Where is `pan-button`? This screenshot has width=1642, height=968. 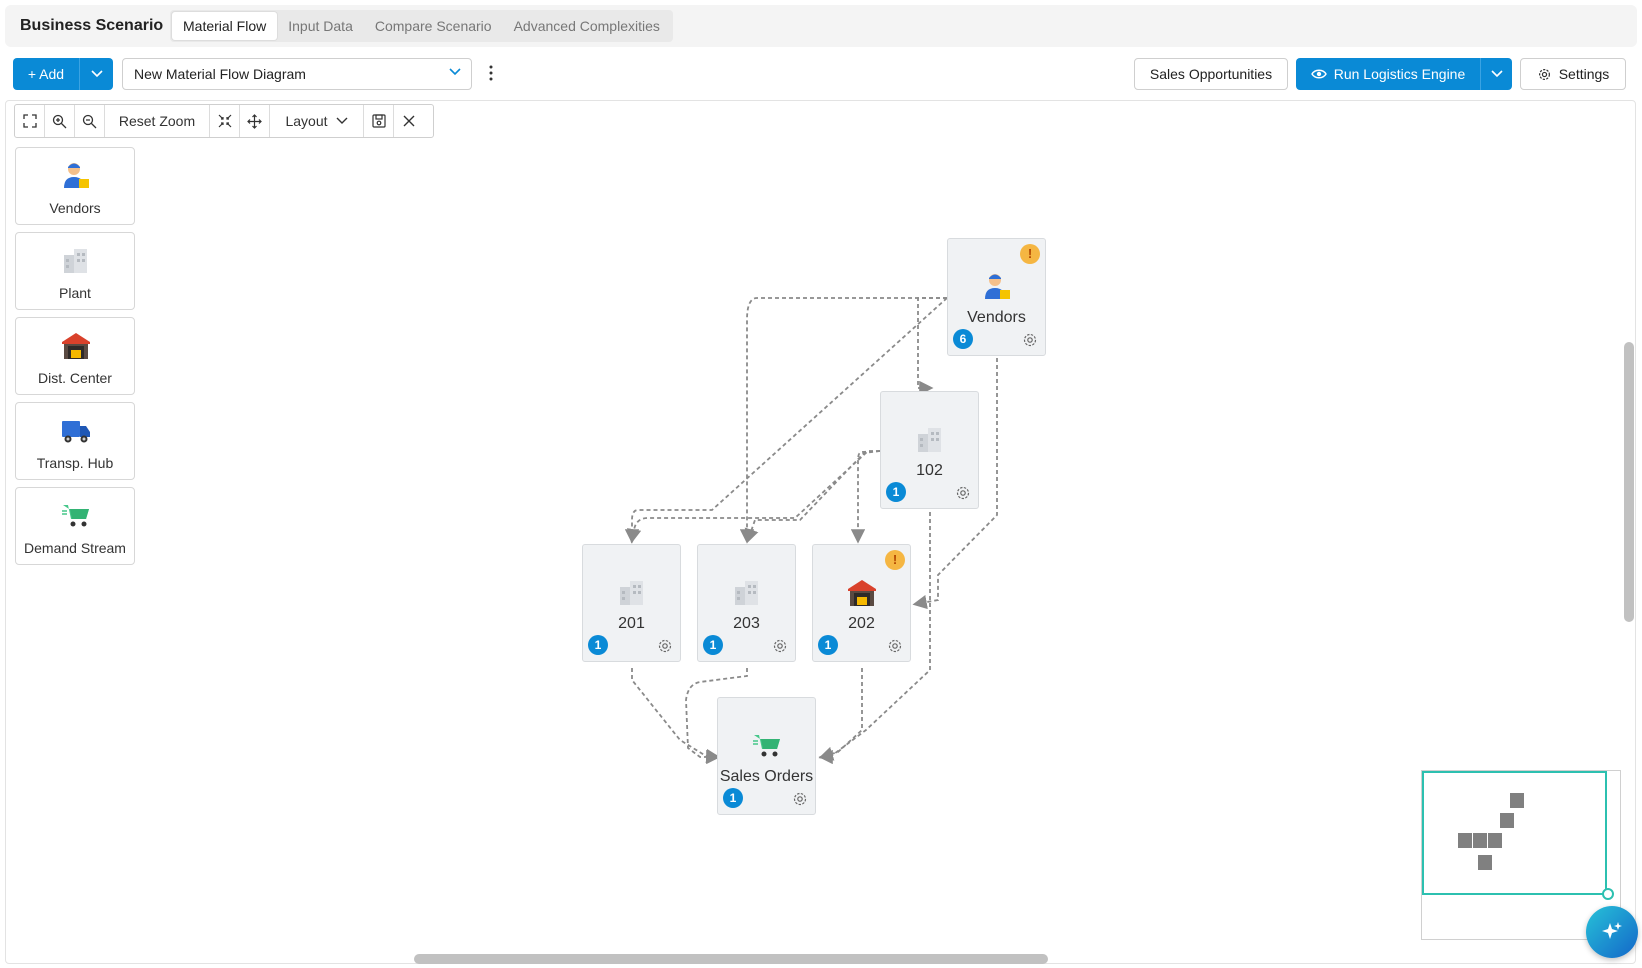
pan-button is located at coordinates (255, 121).